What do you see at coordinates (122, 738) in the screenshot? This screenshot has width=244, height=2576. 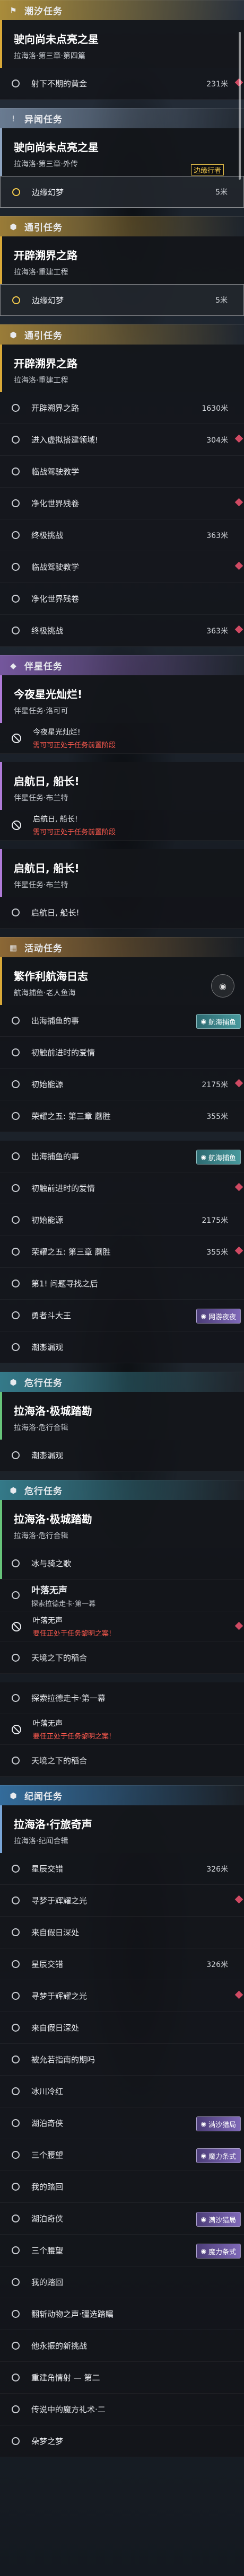 I see `quest-step-locked: 今夜星光灿烂! 需可可正处于任务前置阶段` at bounding box center [122, 738].